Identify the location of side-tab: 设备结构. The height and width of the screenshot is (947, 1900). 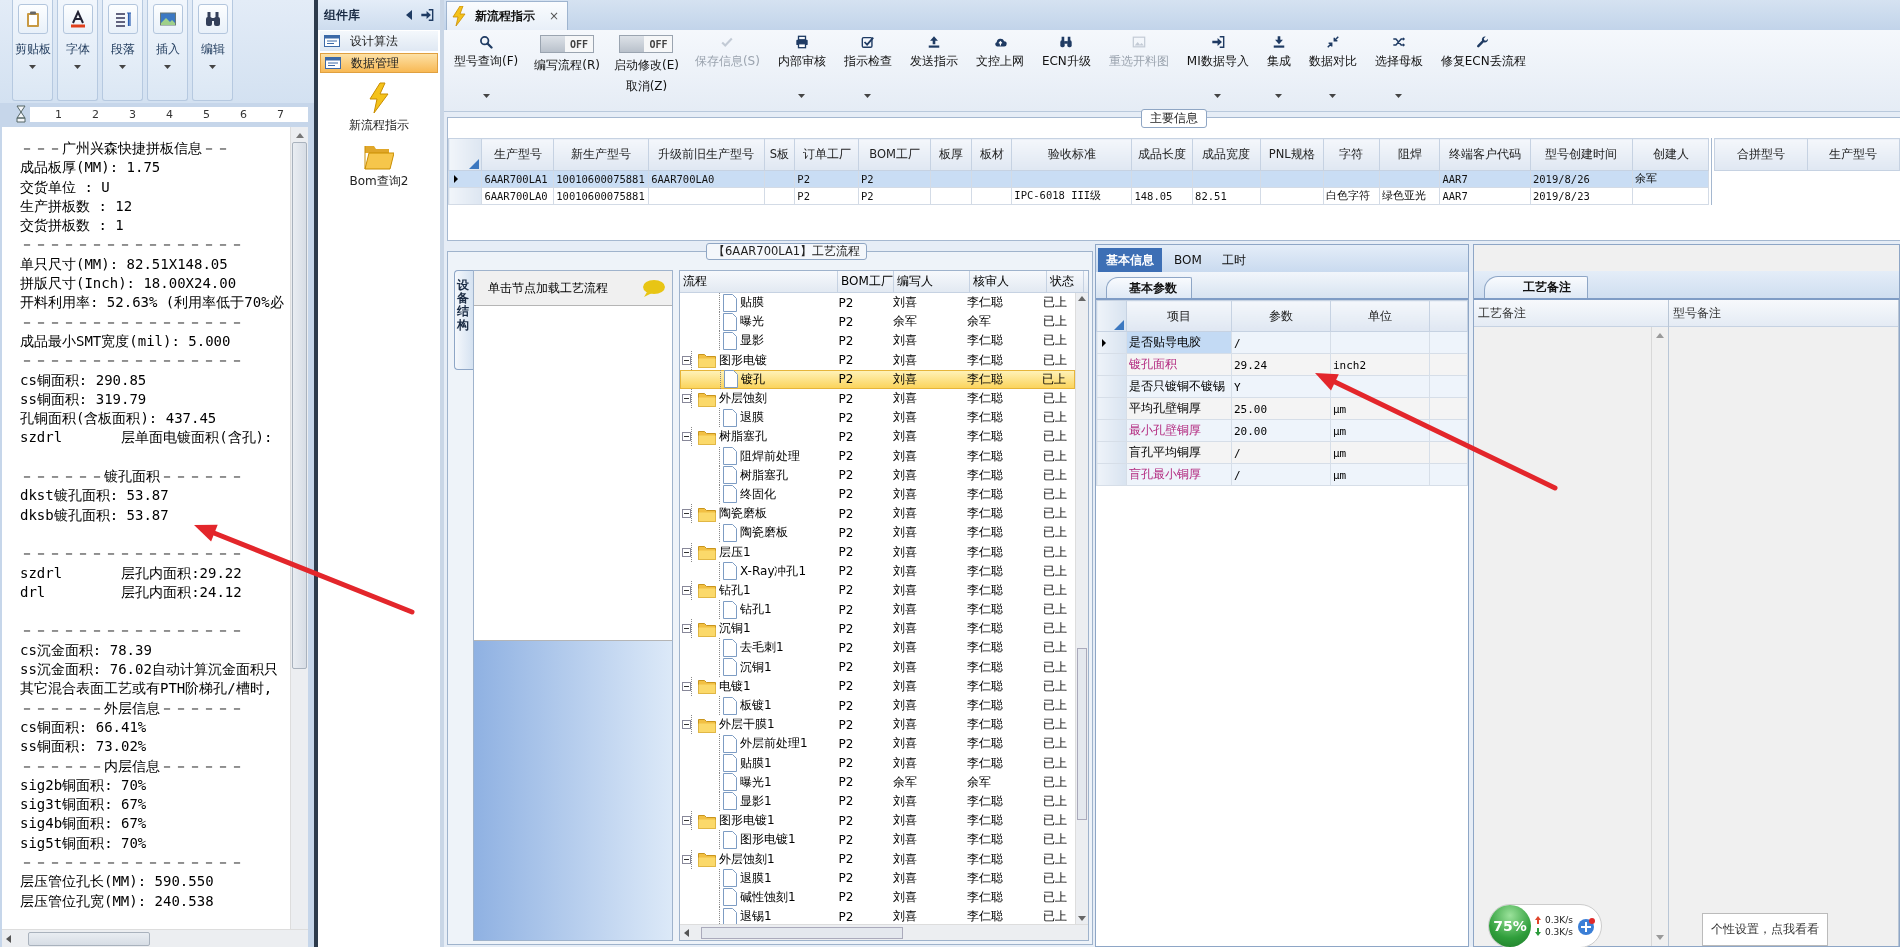
(463, 320).